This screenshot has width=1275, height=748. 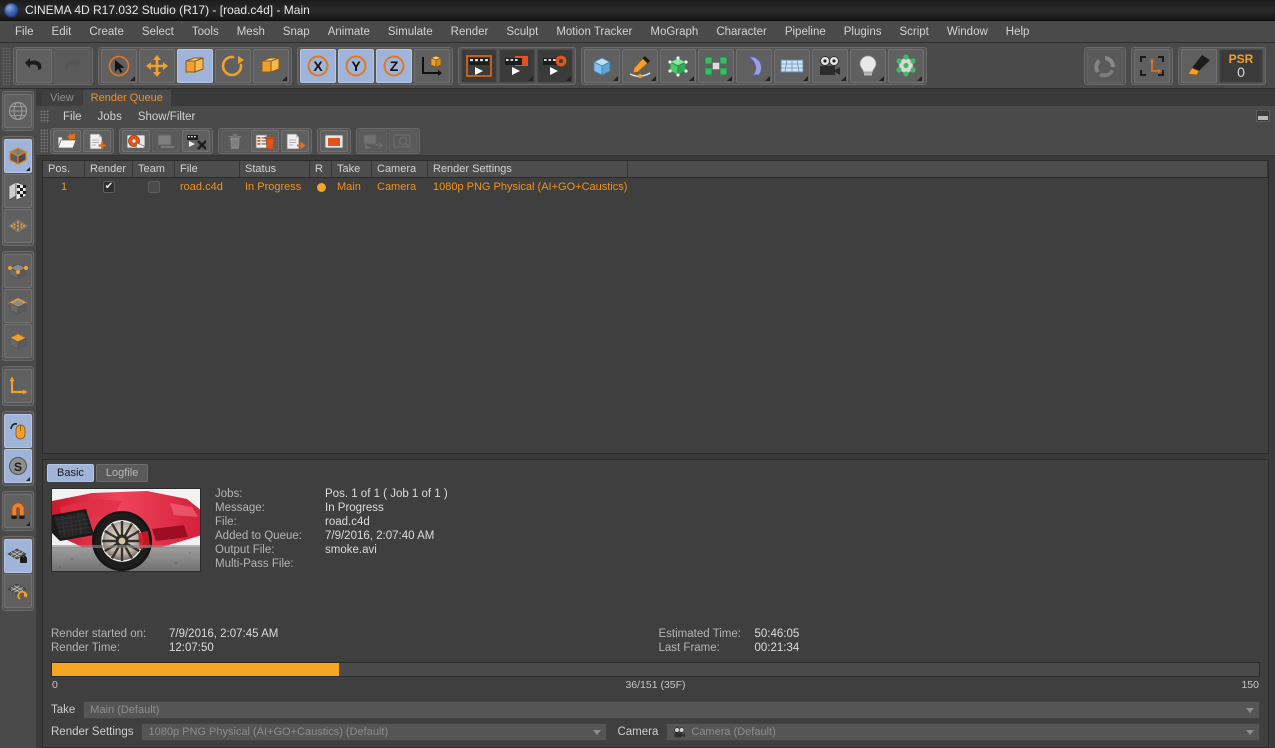 I want to click on menu-item-character: Character, so click(x=741, y=32).